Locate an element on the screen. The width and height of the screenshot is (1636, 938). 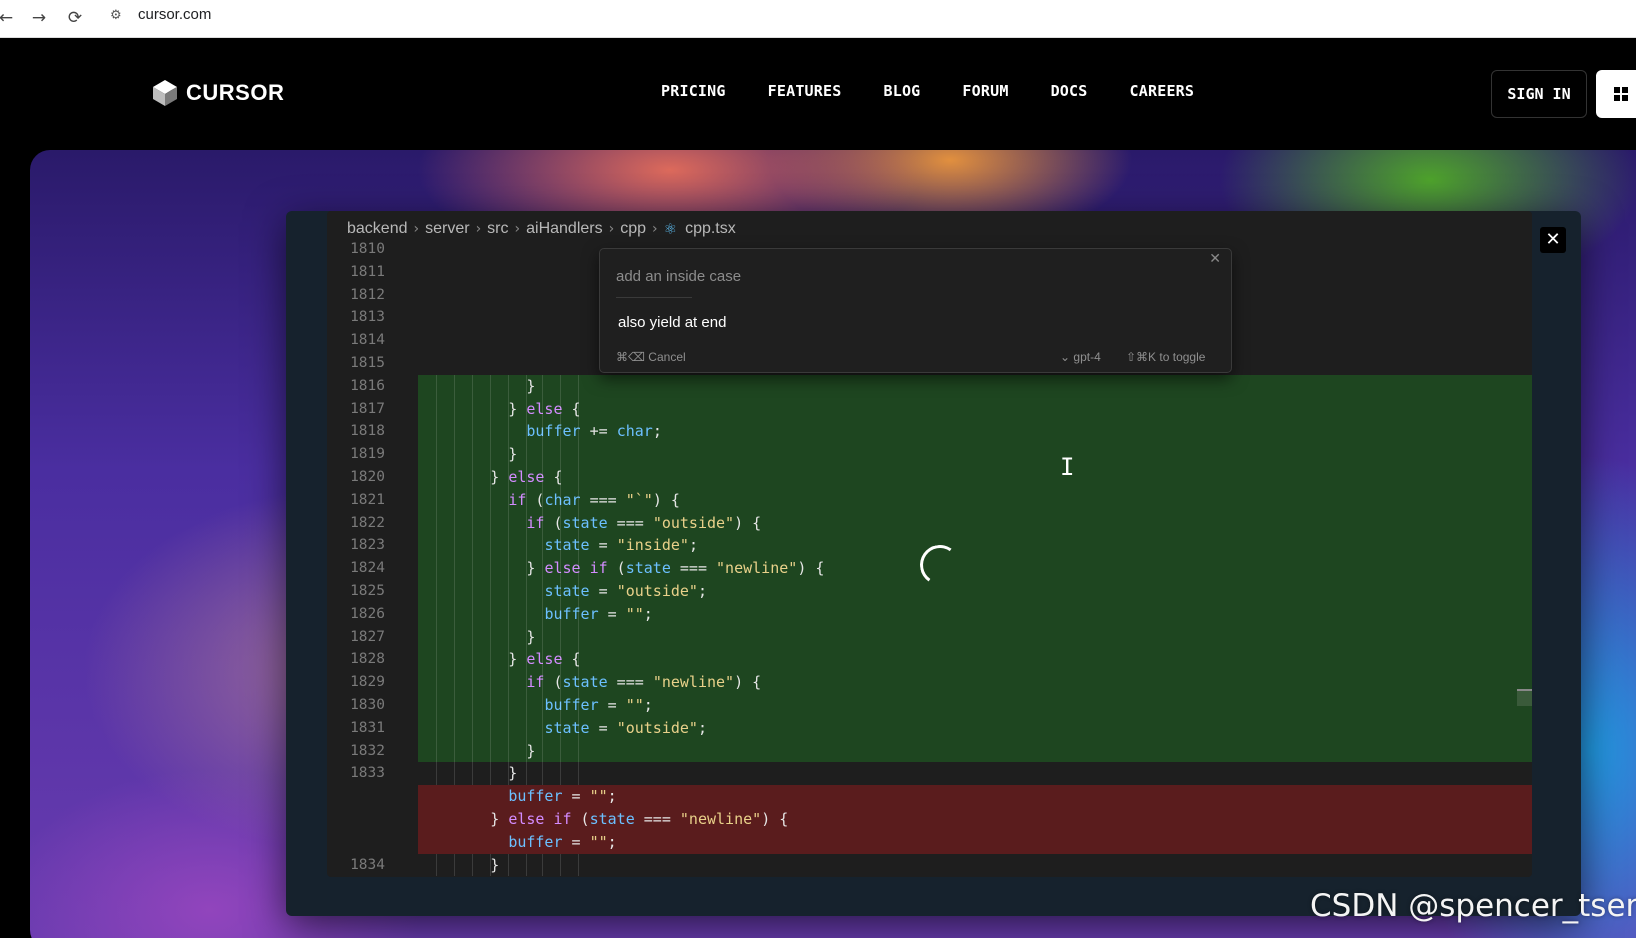
line-number: 1827 is located at coordinates (367, 636).